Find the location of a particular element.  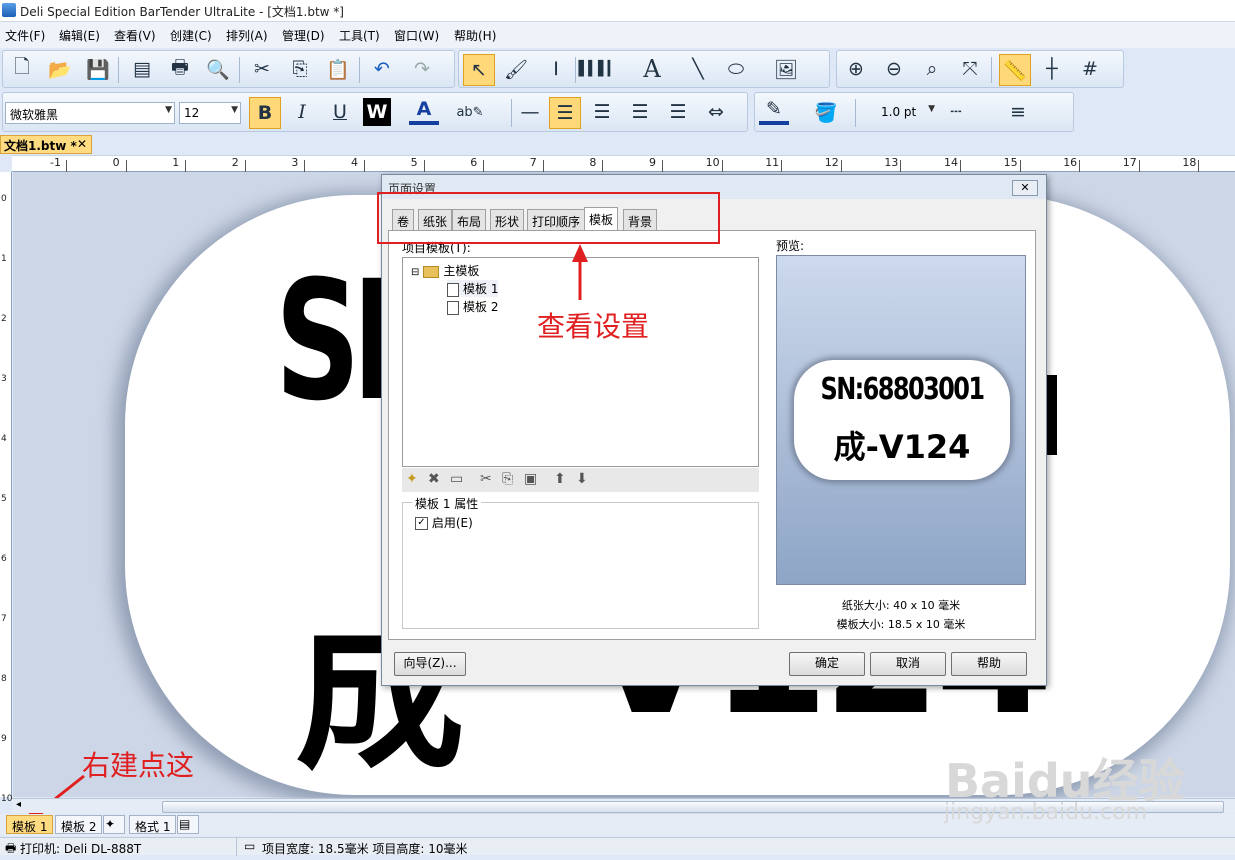

highlight-icon: ab✎ is located at coordinates (470, 112).